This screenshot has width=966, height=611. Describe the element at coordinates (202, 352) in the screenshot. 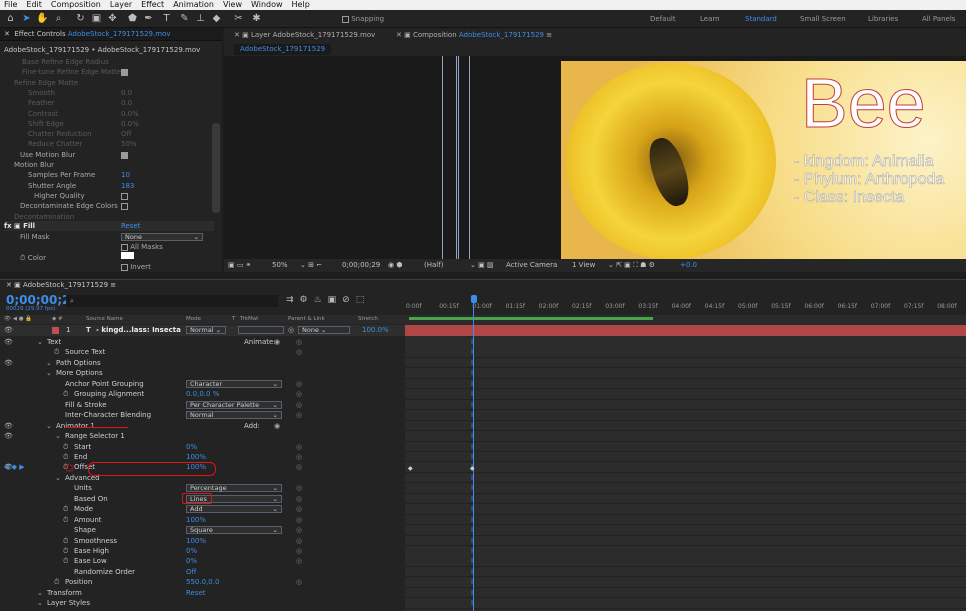

I see `timeline-prop-row: ⏱ Source Text ◎` at that location.